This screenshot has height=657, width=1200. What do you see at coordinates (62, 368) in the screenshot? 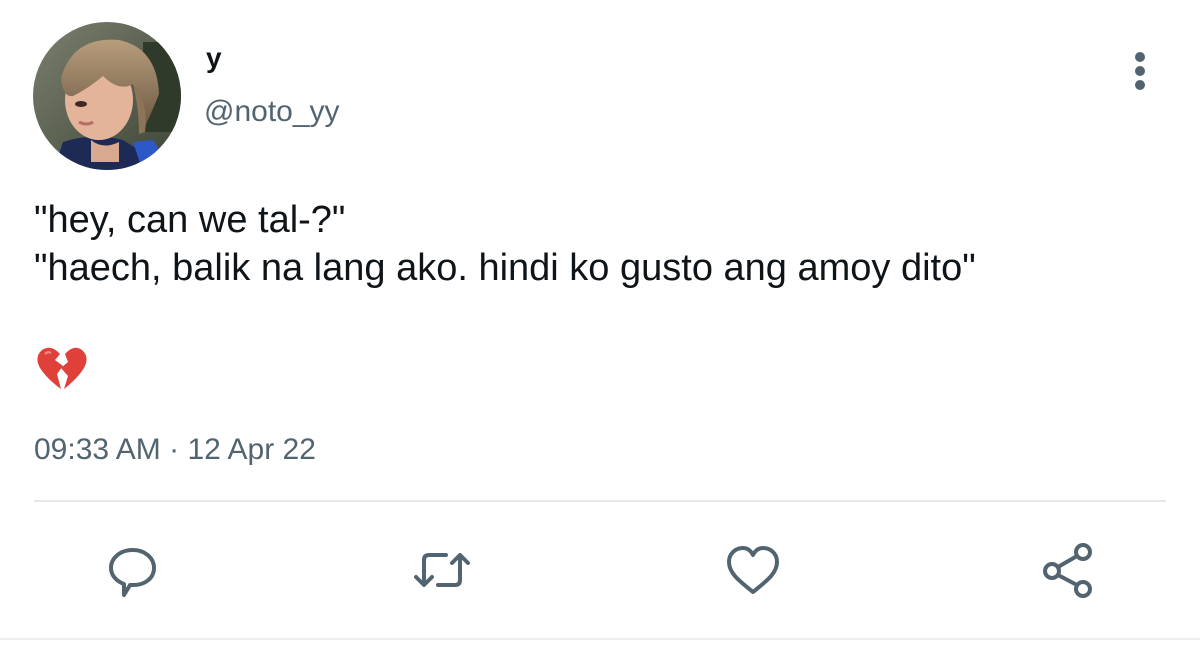
I see `broken-heart-icon` at bounding box center [62, 368].